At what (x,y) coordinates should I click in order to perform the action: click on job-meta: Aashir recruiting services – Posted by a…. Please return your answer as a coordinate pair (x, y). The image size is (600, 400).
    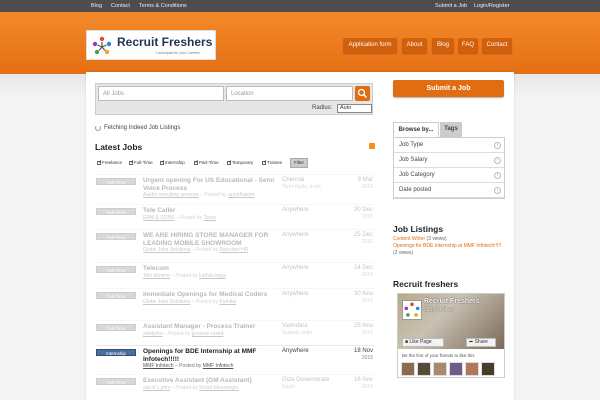
    Looking at the image, I should click on (199, 195).